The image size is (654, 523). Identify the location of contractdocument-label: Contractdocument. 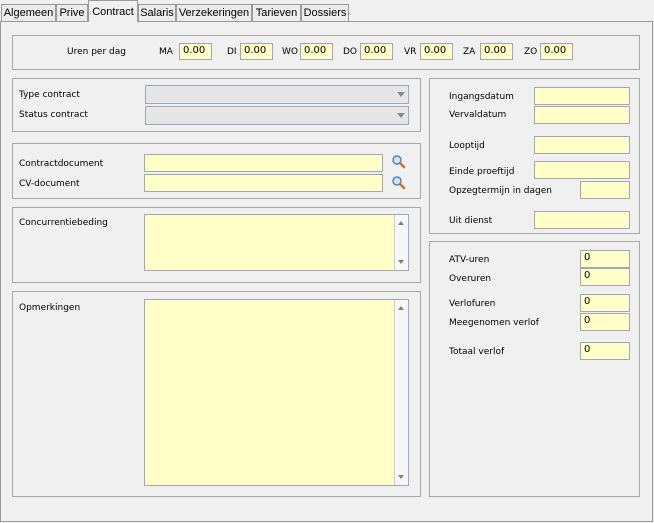
(61, 164).